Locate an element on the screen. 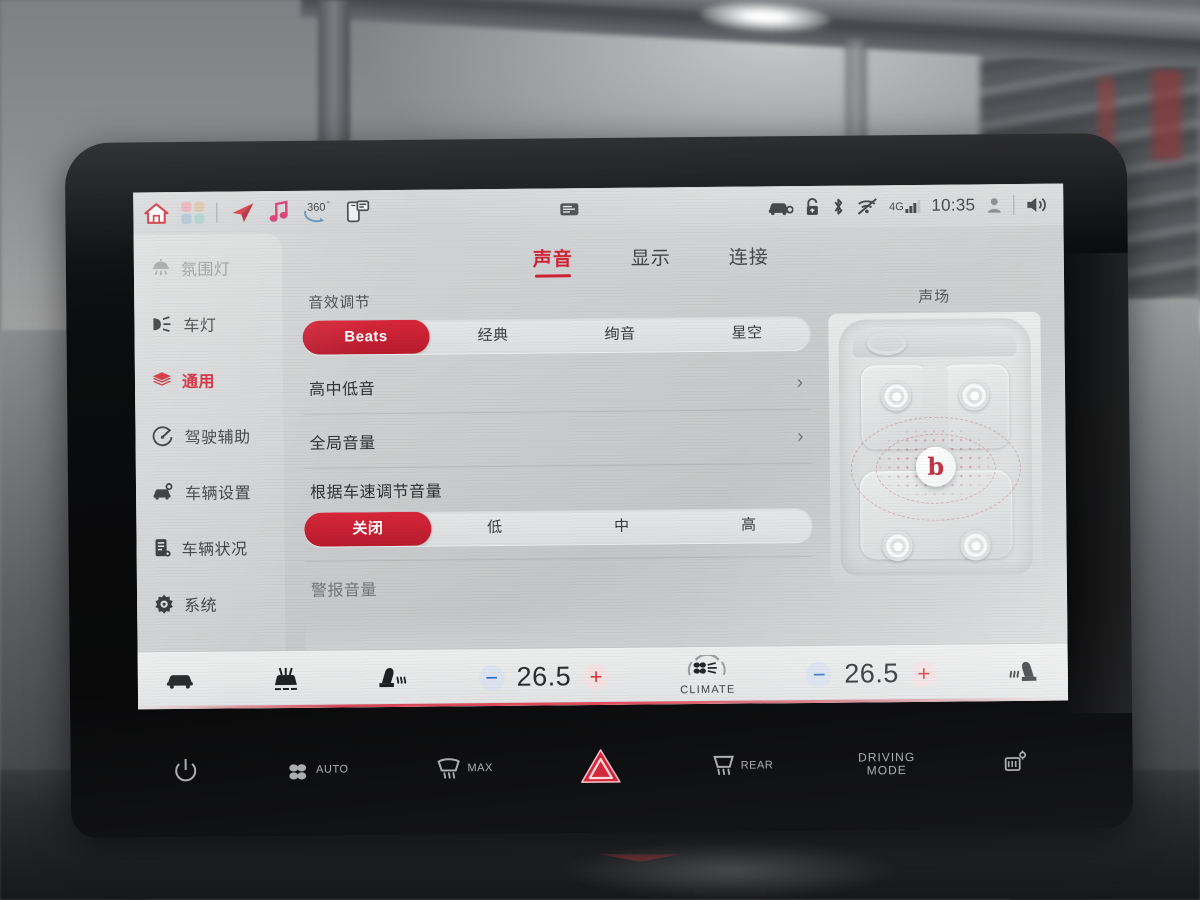  sound-mode-segmented: Beats 经典 绚音 星空 is located at coordinates (556, 335).